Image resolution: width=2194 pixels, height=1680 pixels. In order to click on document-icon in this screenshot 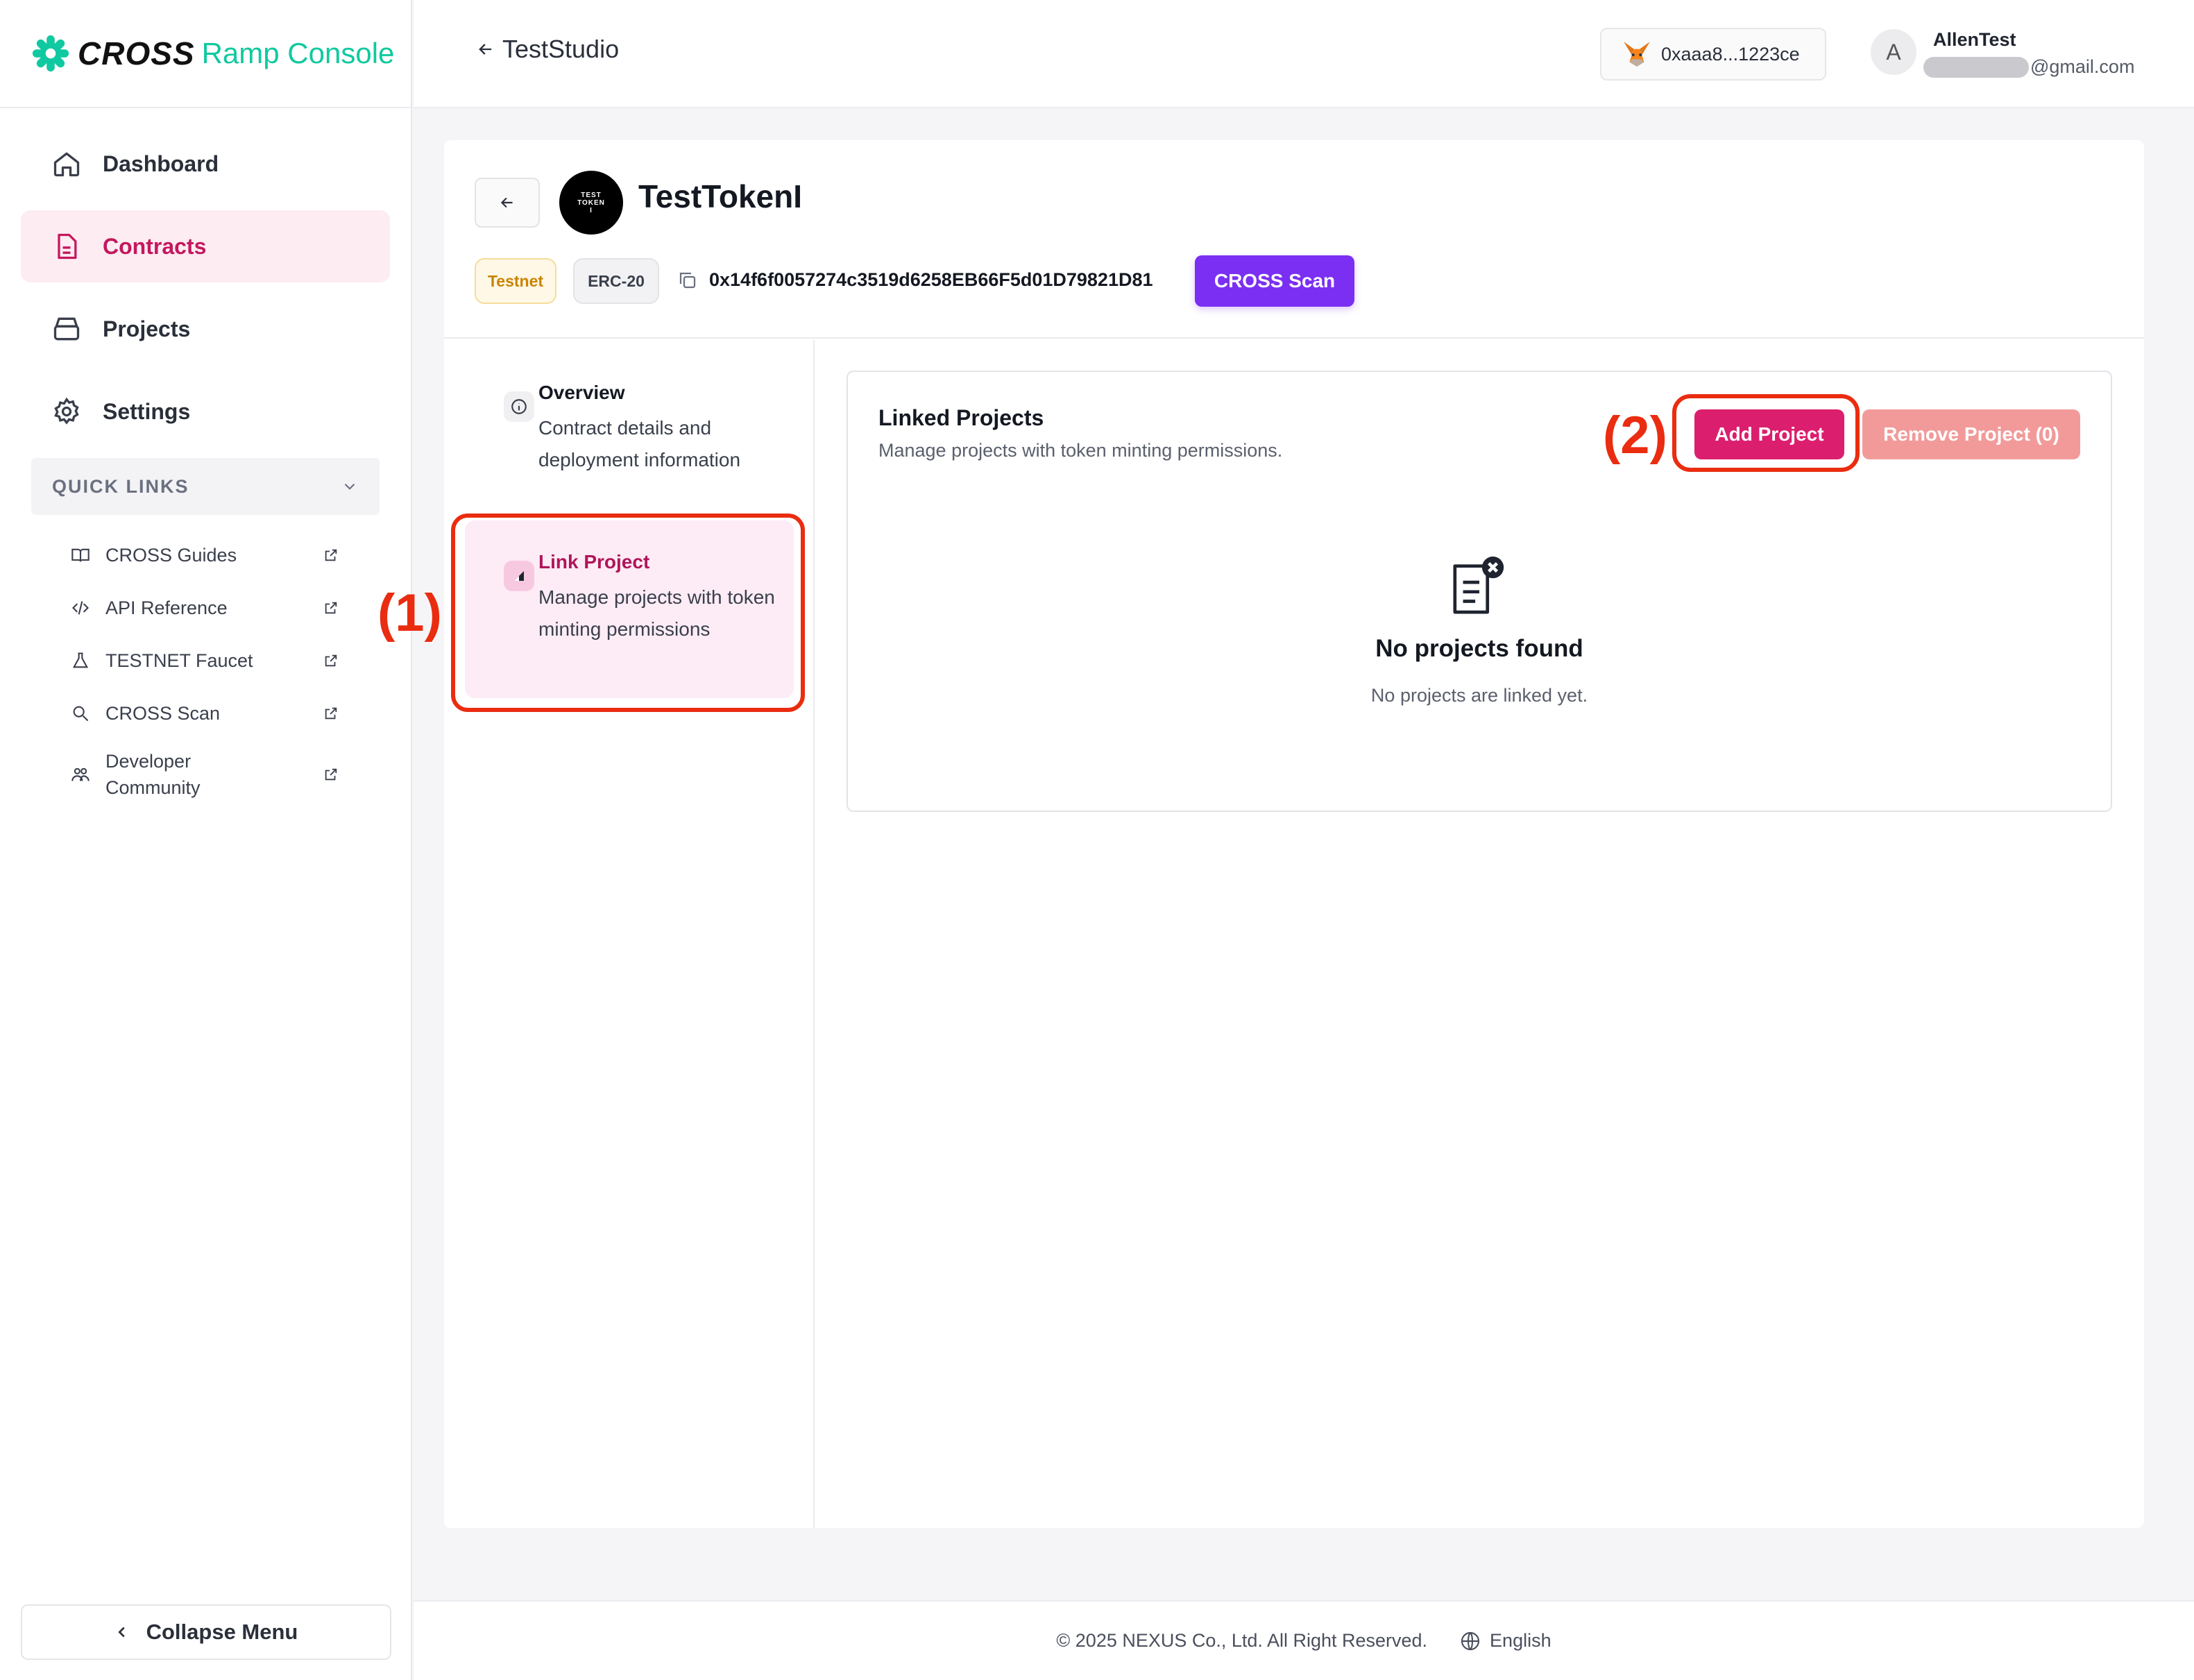, I will do `click(67, 246)`.